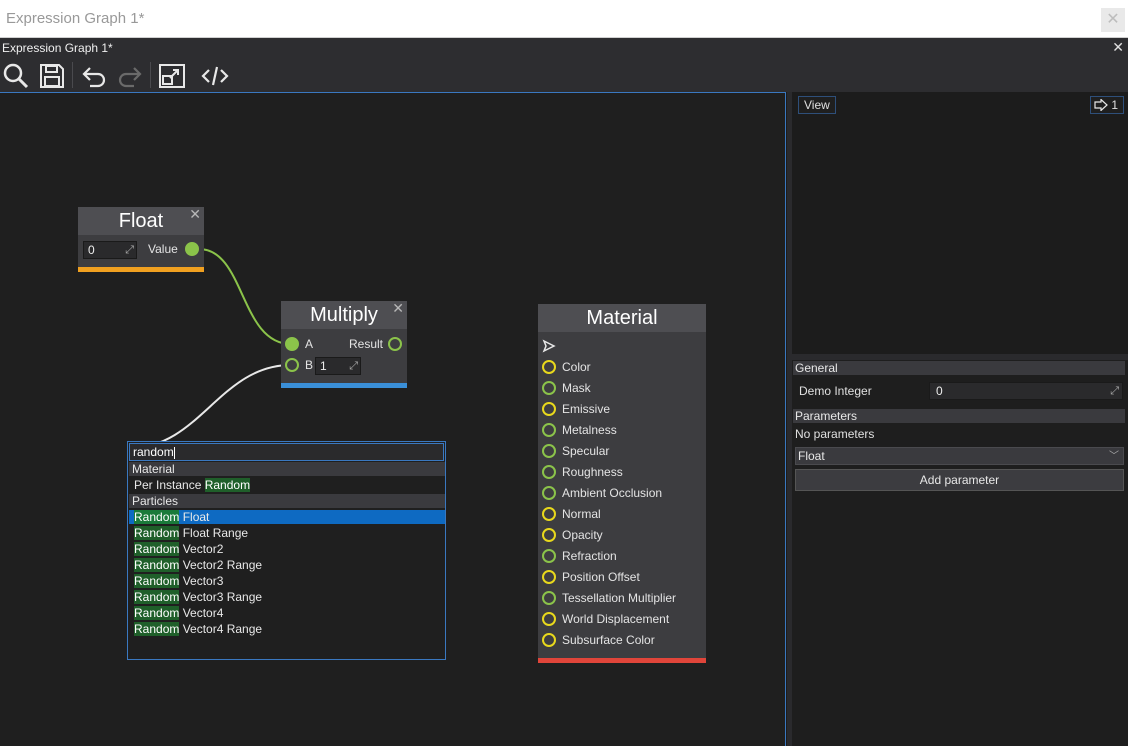 The width and height of the screenshot is (1128, 746). I want to click on material-node-type-bar, so click(622, 660).